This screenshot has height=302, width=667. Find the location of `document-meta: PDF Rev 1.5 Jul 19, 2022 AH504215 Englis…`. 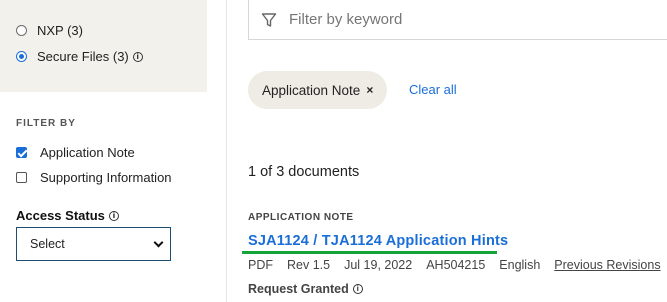

document-meta: PDF Rev 1.5 Jul 19, 2022 AH504215 Englis… is located at coordinates (457, 265).